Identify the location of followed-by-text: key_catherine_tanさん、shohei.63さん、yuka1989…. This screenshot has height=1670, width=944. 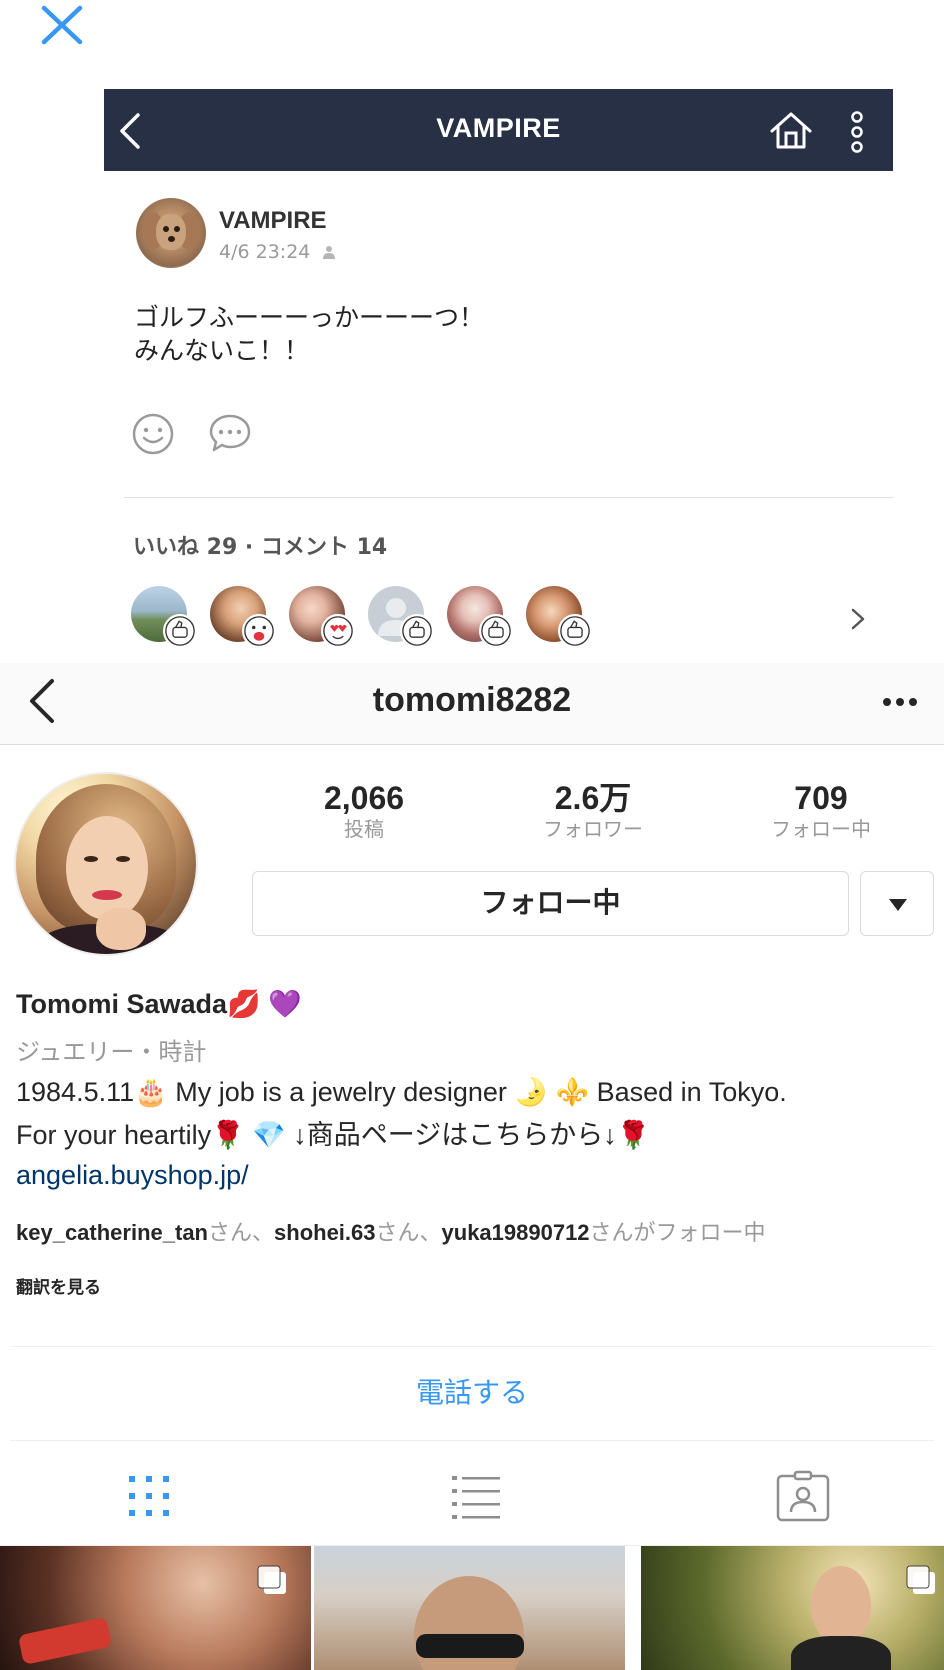
(476, 1231).